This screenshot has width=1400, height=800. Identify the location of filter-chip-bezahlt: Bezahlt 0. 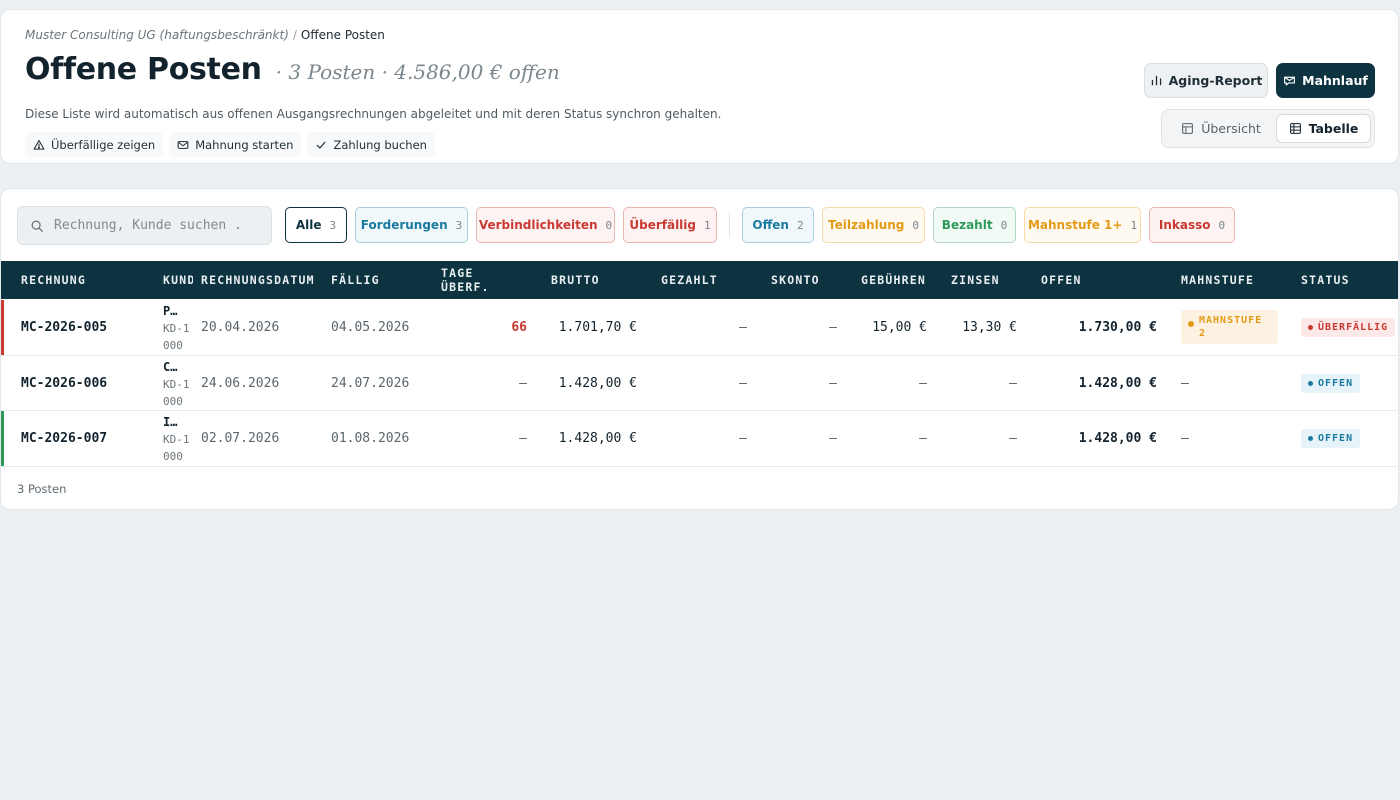
(974, 225).